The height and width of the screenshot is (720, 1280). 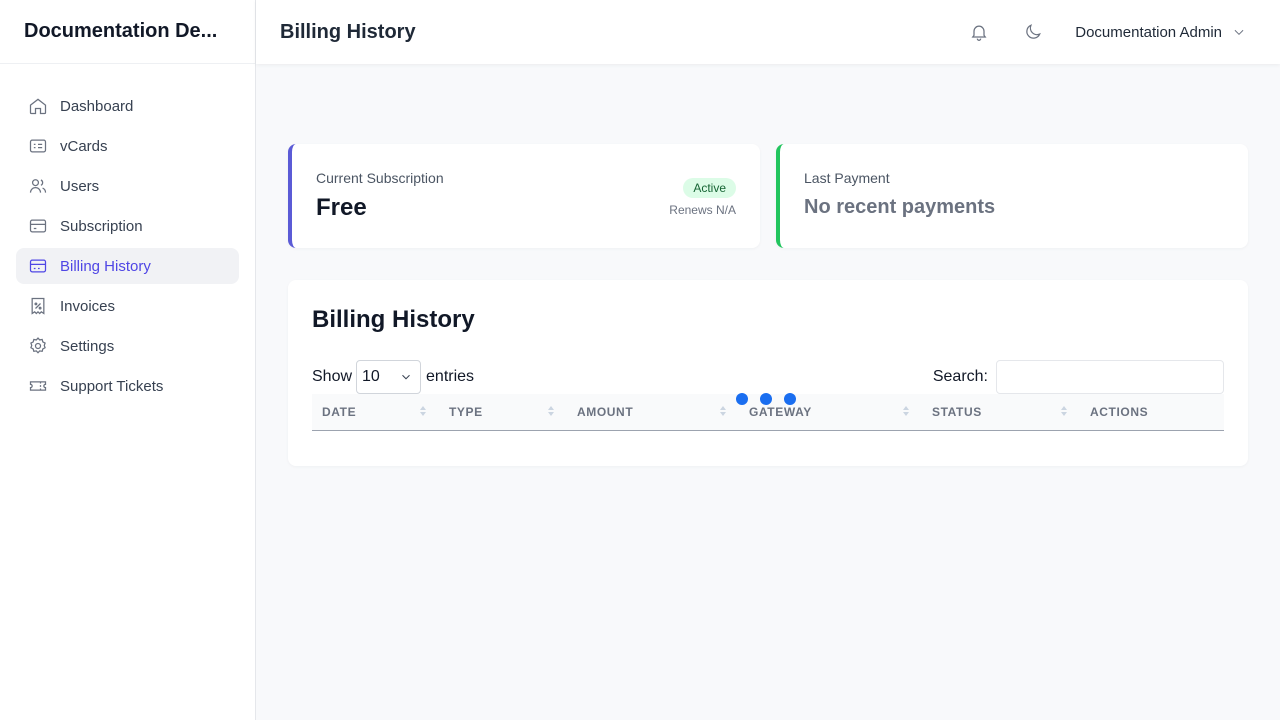 What do you see at coordinates (88, 306) in the screenshot?
I see `sidebar-item-label: Invoices` at bounding box center [88, 306].